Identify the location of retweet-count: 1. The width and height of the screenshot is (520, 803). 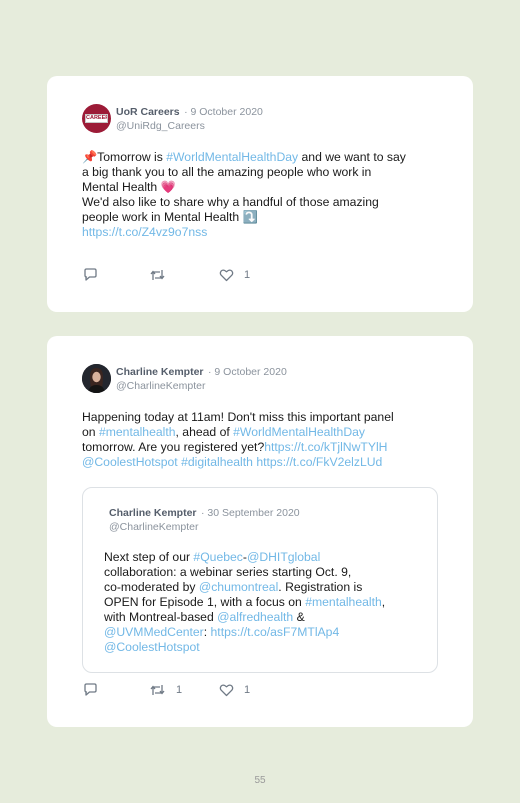
(179, 690).